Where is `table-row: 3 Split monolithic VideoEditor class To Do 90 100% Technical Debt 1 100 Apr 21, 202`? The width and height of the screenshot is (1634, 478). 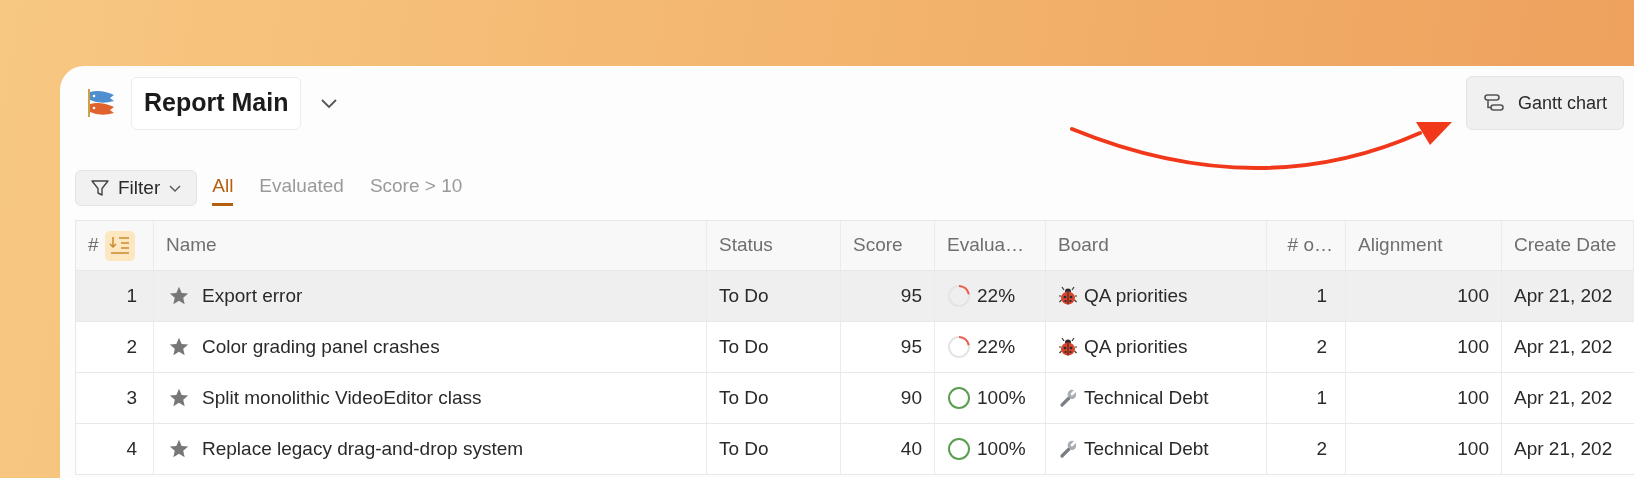 table-row: 3 Split monolithic VideoEditor class To Do 90 100% Technical Debt 1 100 Apr 21, 202 is located at coordinates (855, 398).